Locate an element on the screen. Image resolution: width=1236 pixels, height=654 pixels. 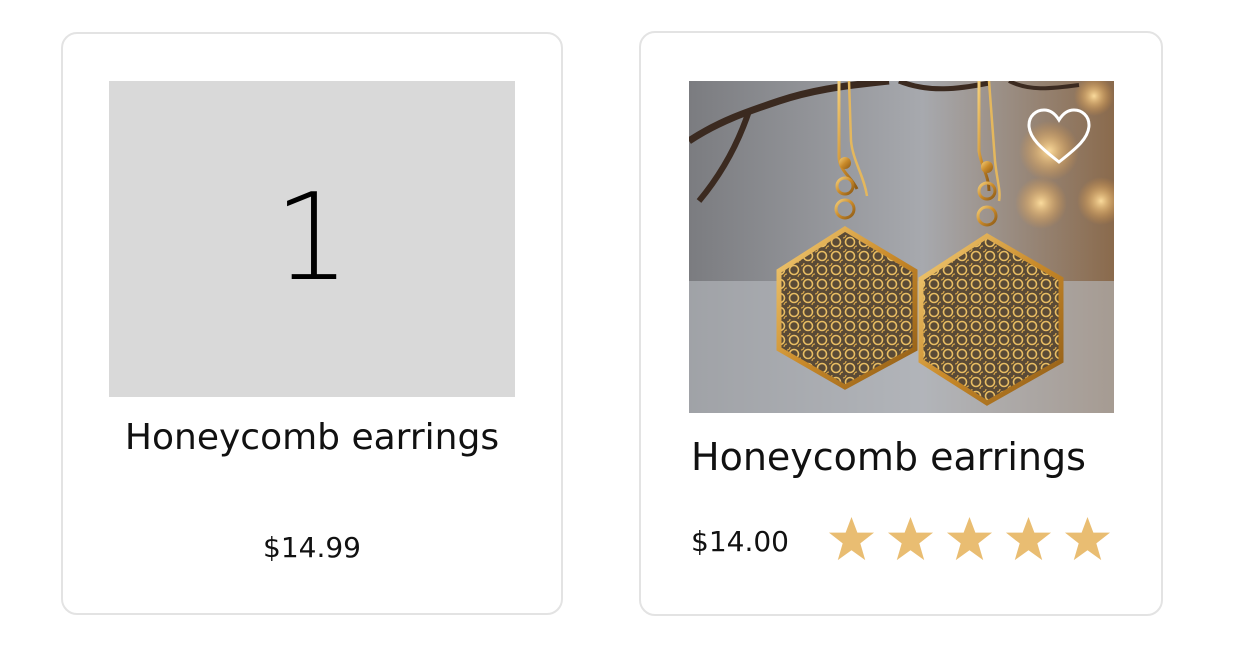
heart-icon is located at coordinates (1059, 137).